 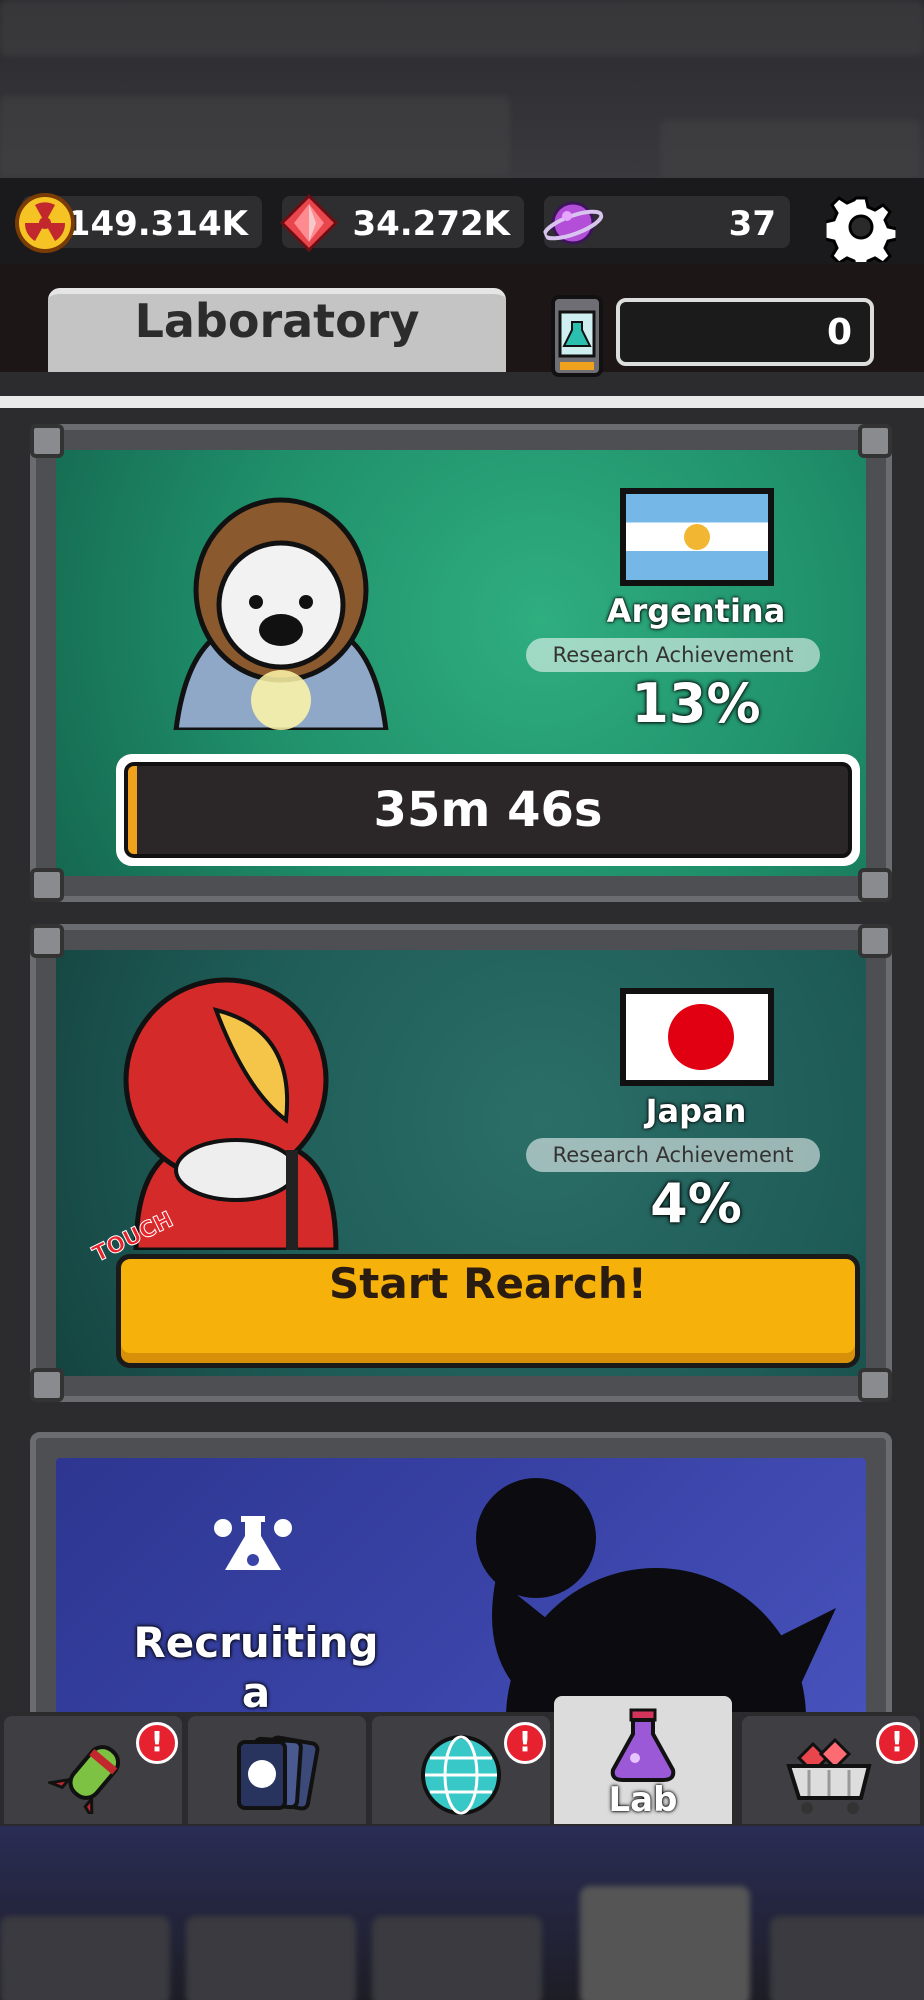 I want to click on research-country-name: Japan, so click(x=696, y=1111).